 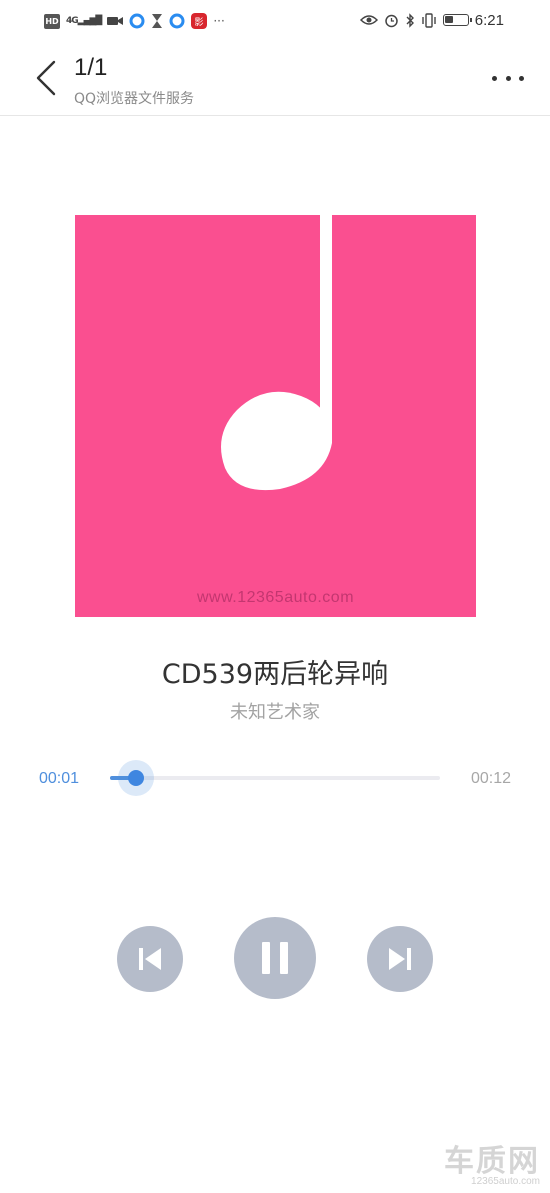 I want to click on status-bar-right: 6:21, so click(x=431, y=20).